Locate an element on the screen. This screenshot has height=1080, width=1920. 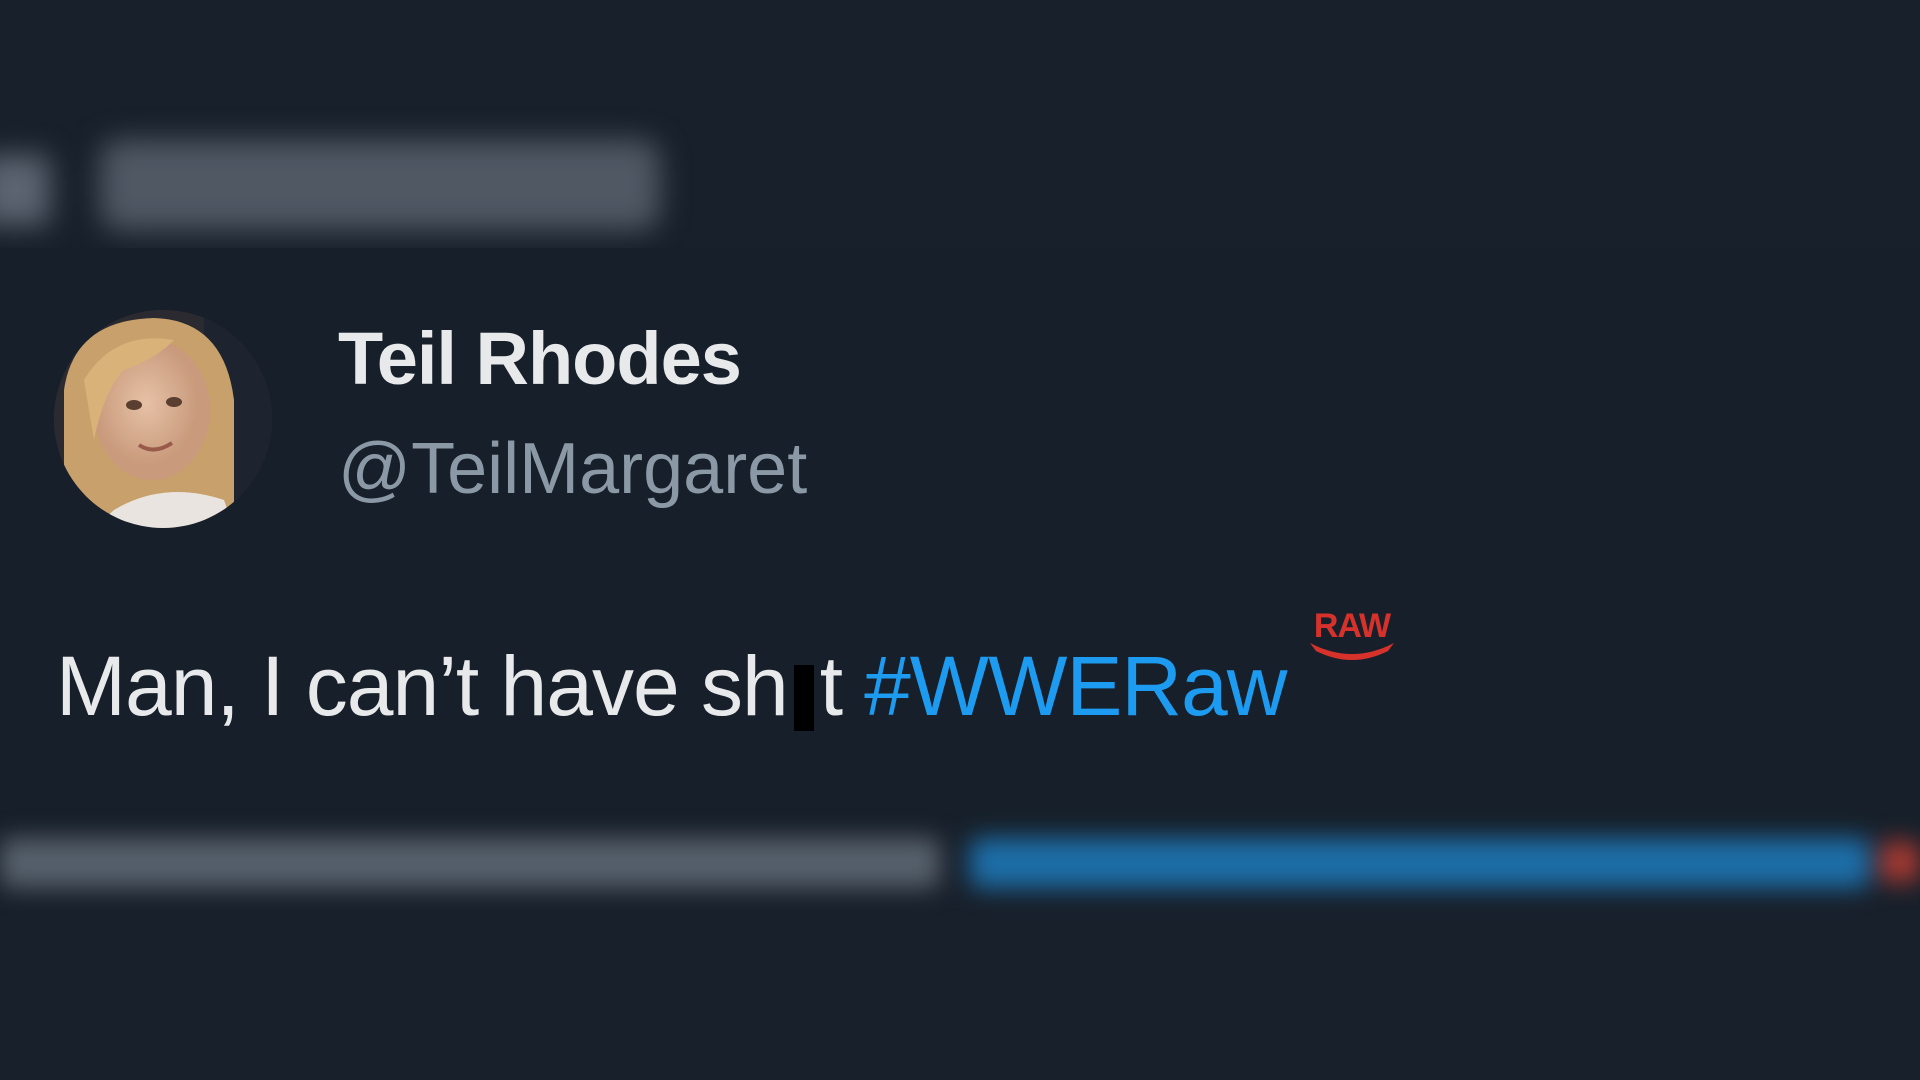
tweet-text: Man, I can’t have sh t #WWERaw RAW is located at coordinates (734, 671).